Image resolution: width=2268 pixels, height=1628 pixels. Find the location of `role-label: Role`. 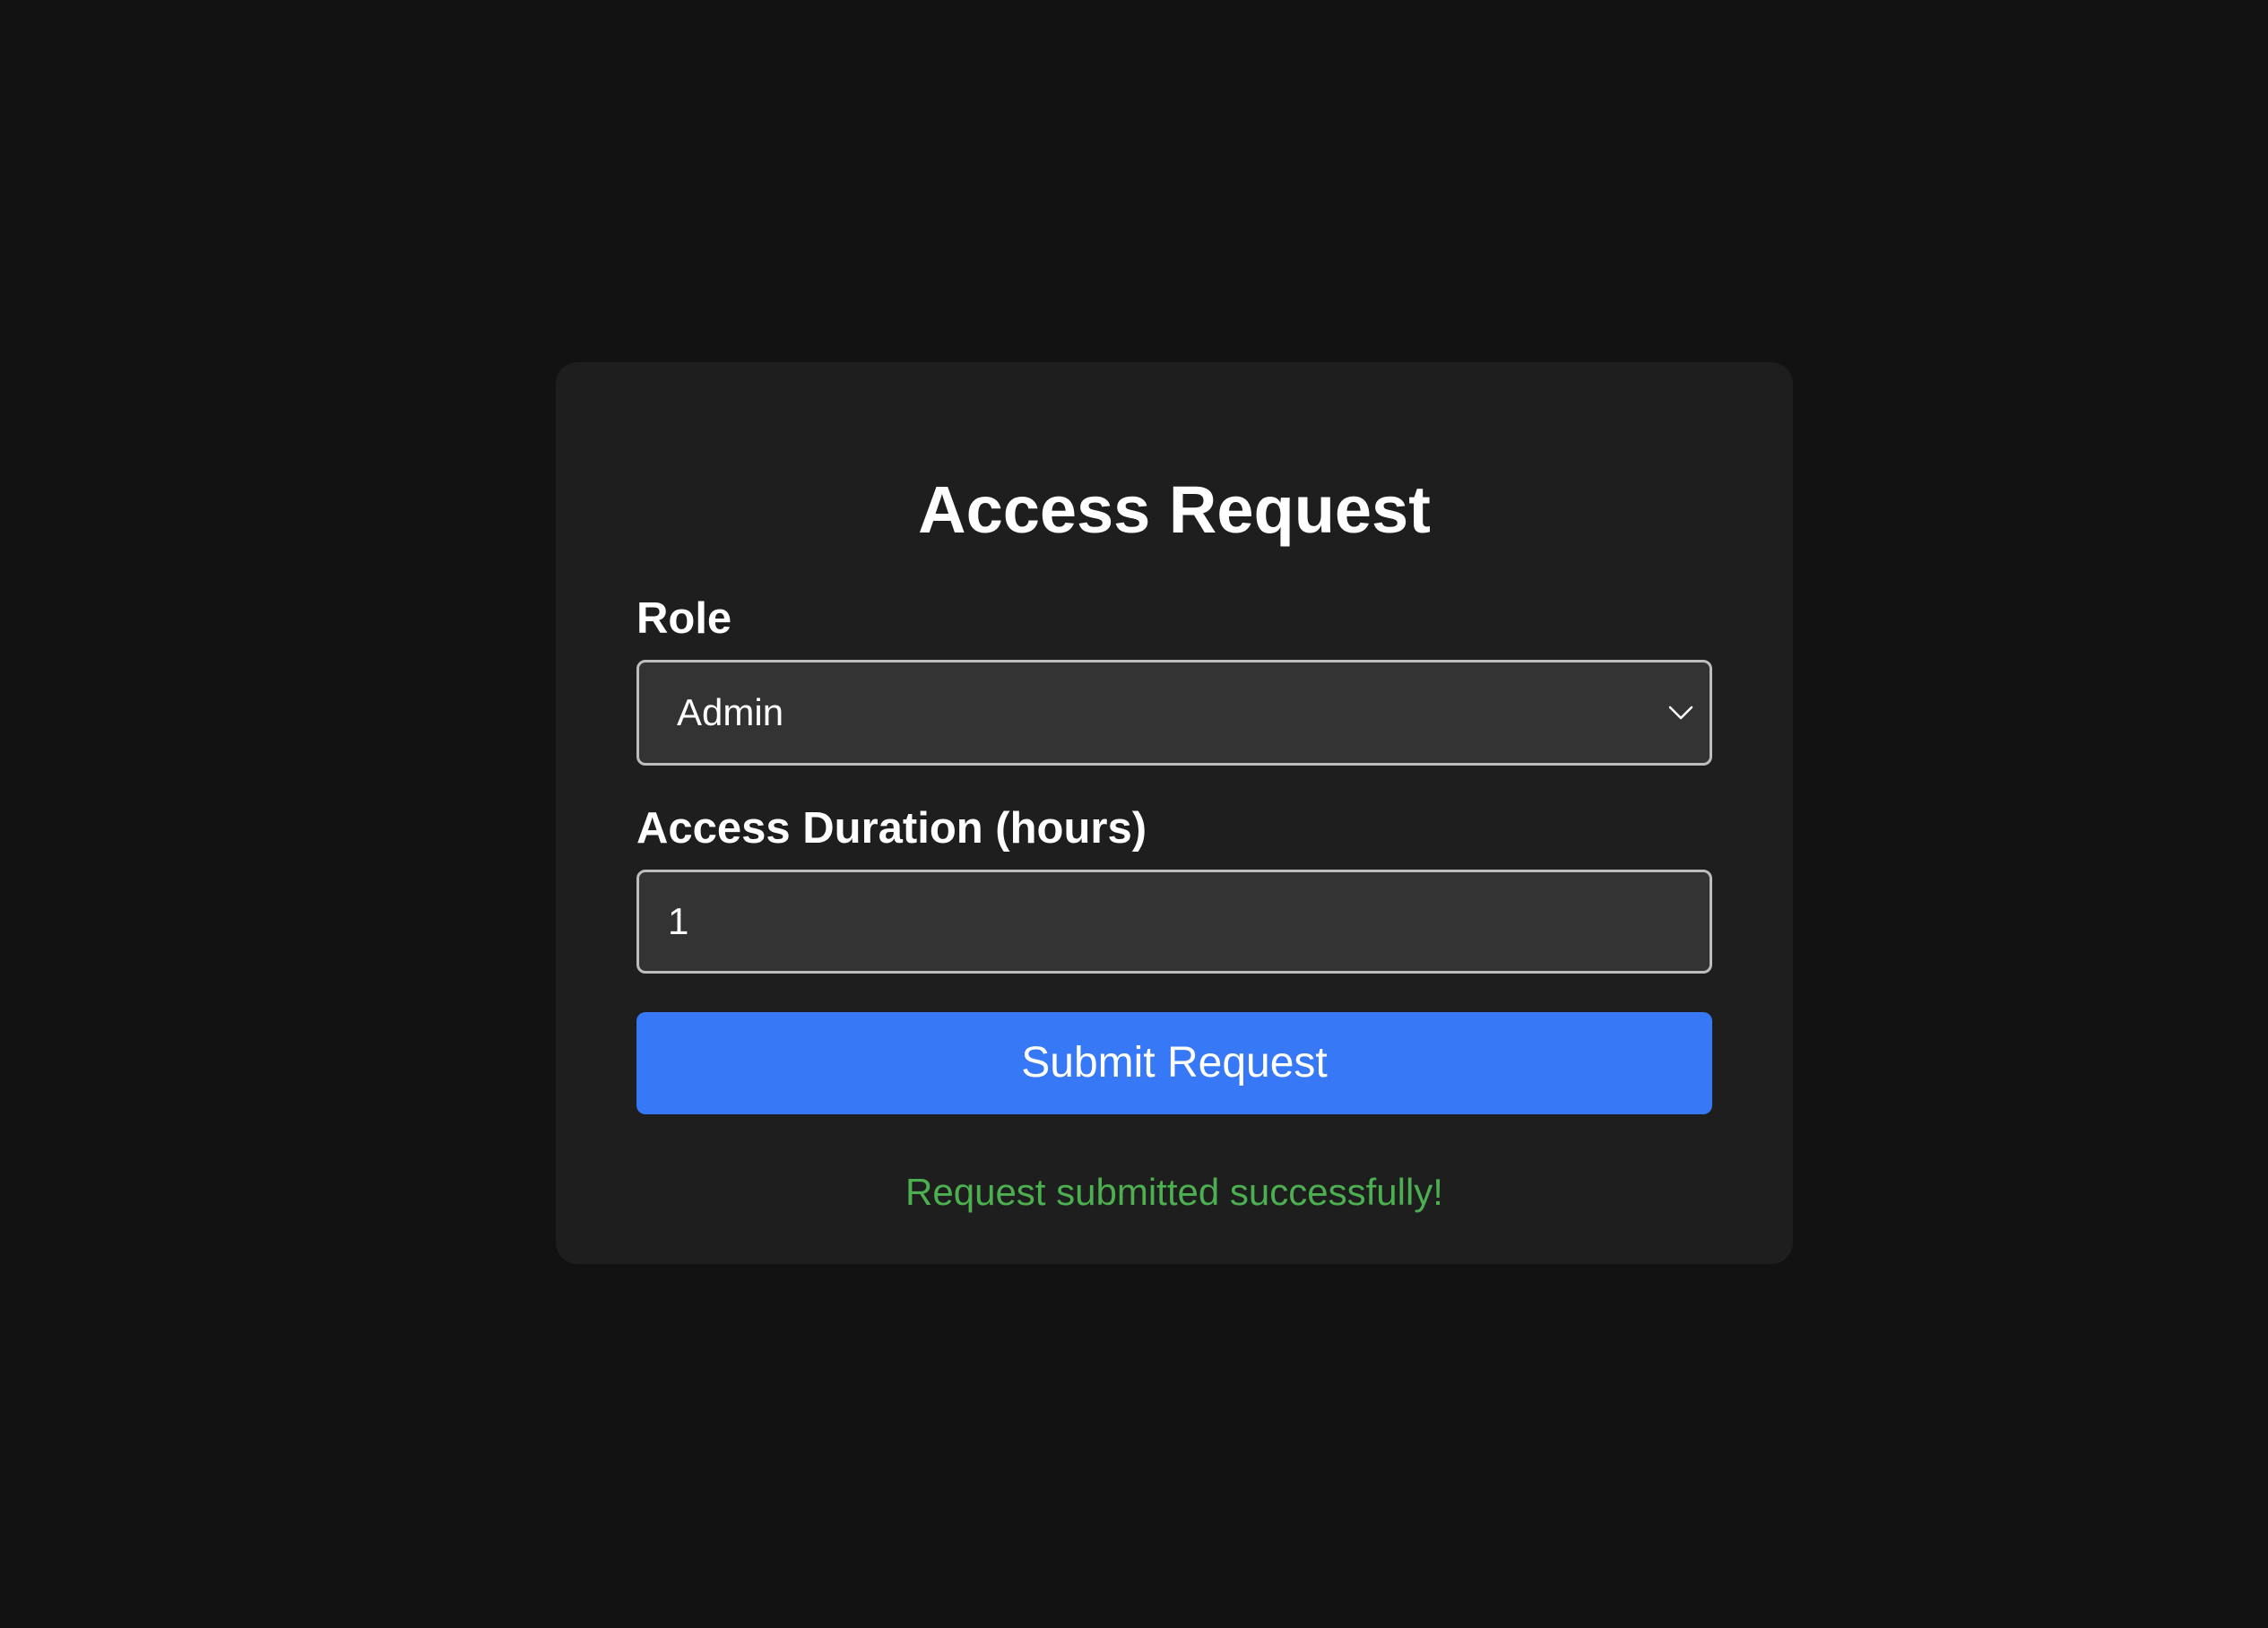

role-label: Role is located at coordinates (684, 618).